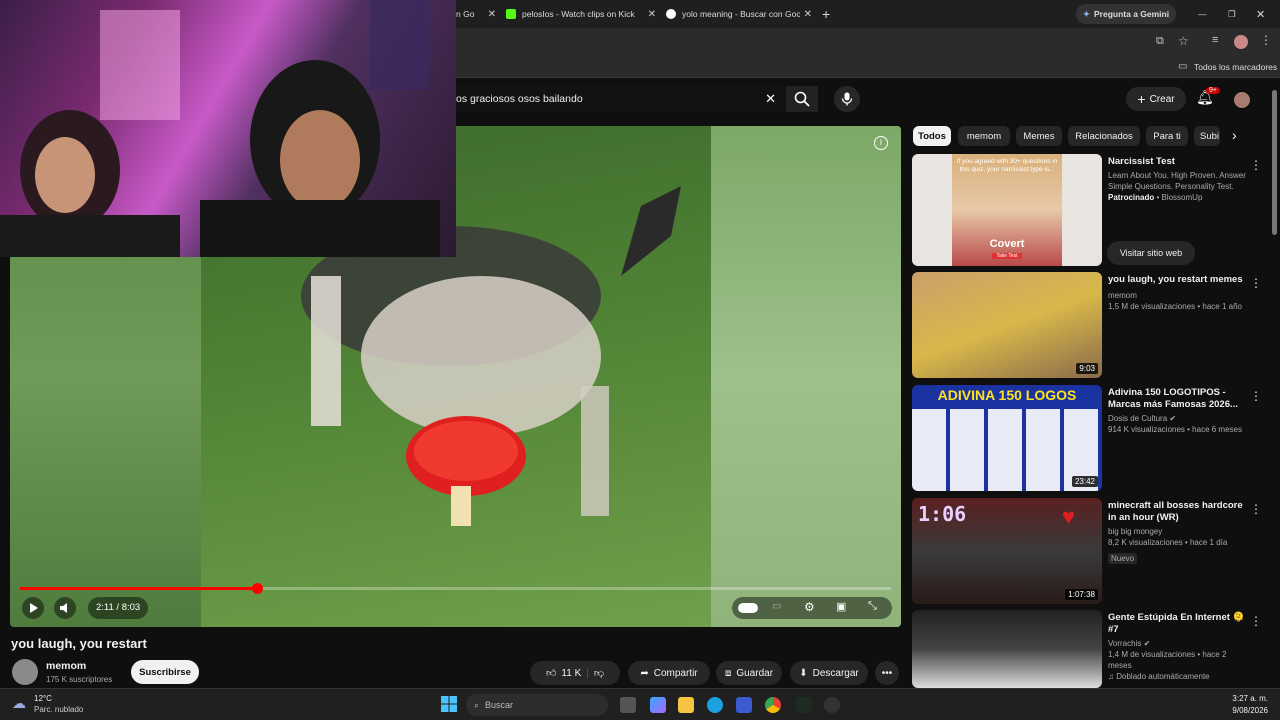  What do you see at coordinates (1104, 136) in the screenshot?
I see `chip-relacionados: Relacionados` at bounding box center [1104, 136].